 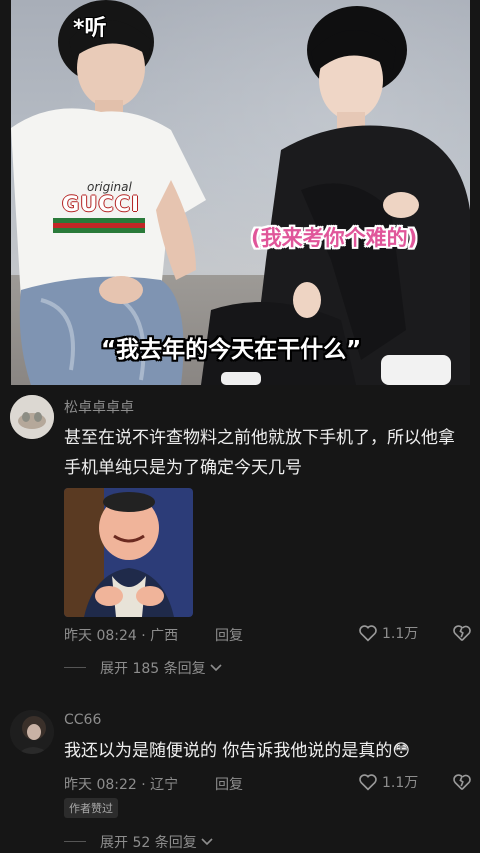 I want to click on flushed-emoji: 😳, so click(x=401, y=751).